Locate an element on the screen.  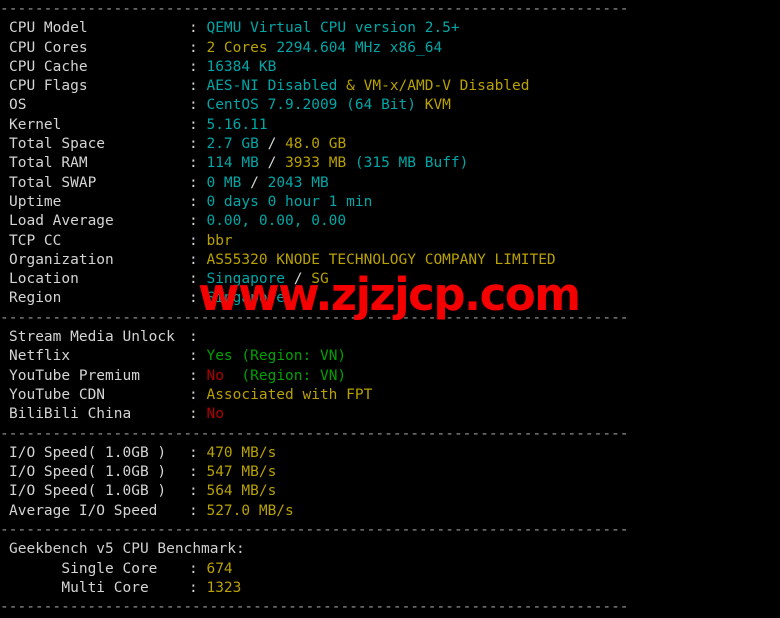
value-ram-used: 114 MB is located at coordinates (232, 163).